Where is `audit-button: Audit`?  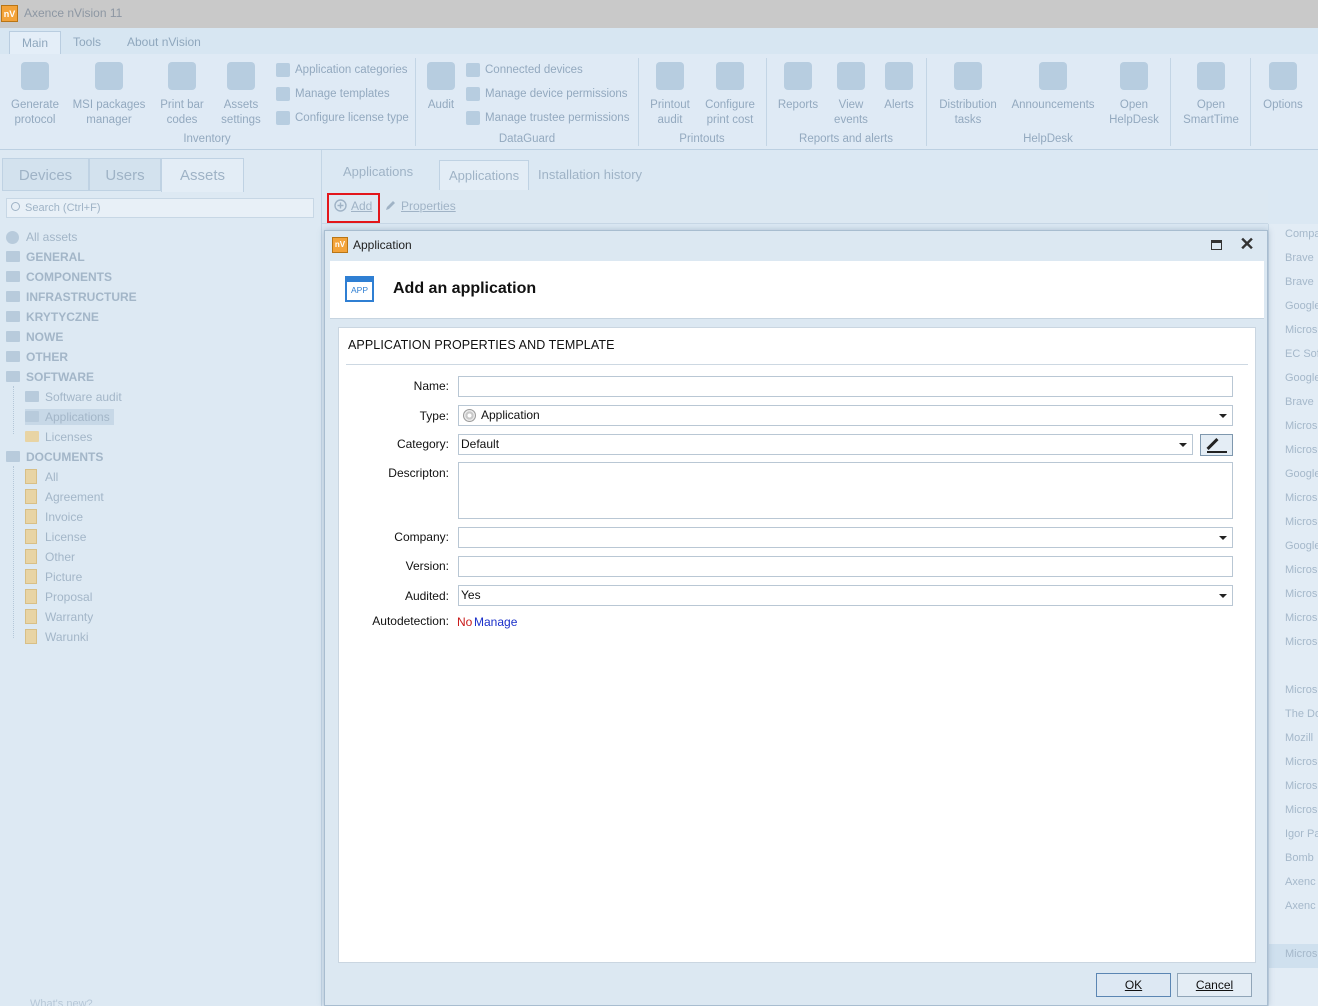 audit-button: Audit is located at coordinates (441, 87).